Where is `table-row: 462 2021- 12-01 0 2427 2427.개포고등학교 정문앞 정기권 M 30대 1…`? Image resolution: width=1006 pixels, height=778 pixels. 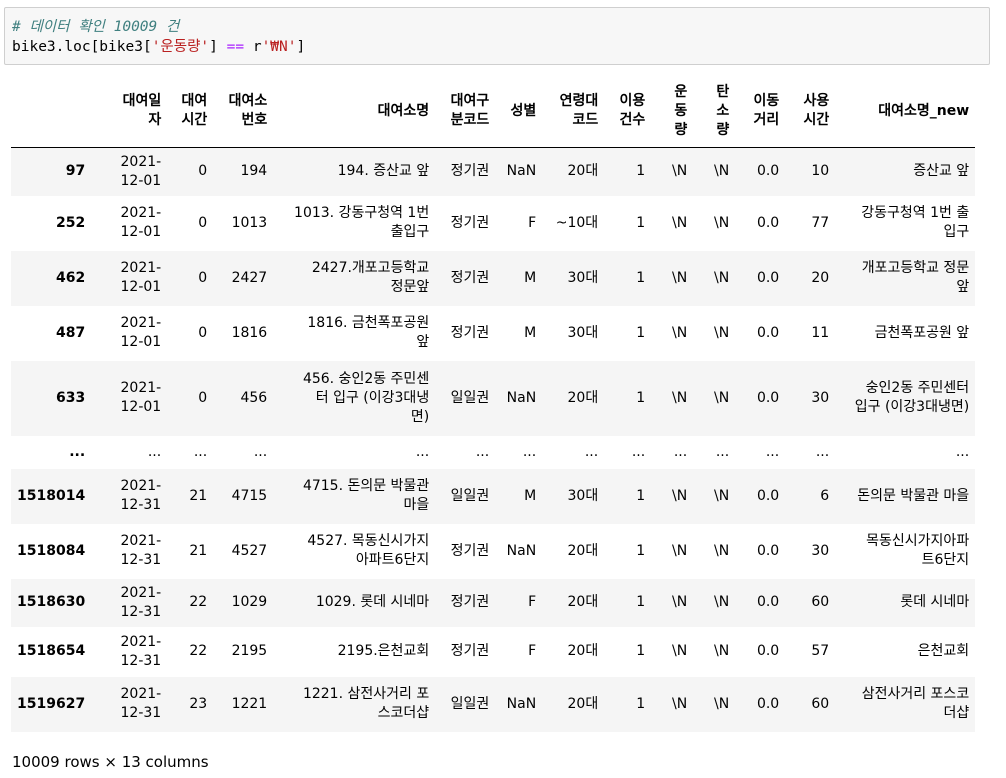
table-row: 462 2021- 12-01 0 2427 2427.개포고등학교 정문앞 정기권 M 30대 1… is located at coordinates (493, 278).